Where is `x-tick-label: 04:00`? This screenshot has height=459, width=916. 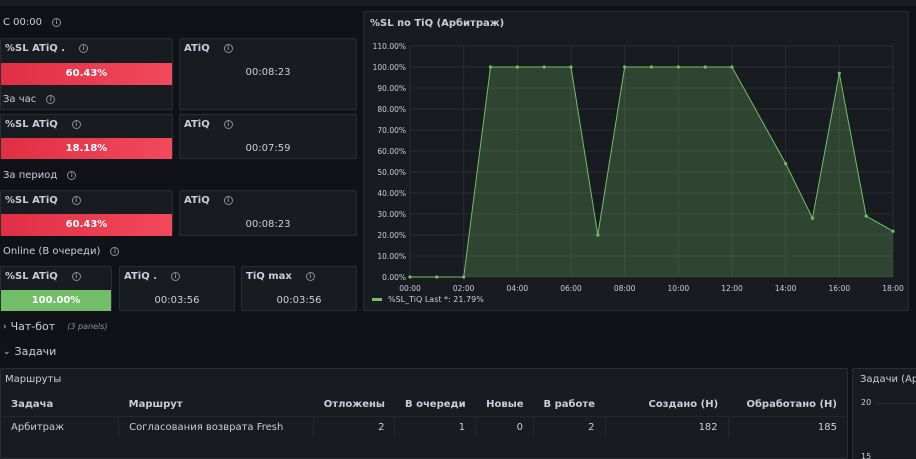
x-tick-label: 04:00 is located at coordinates (518, 288).